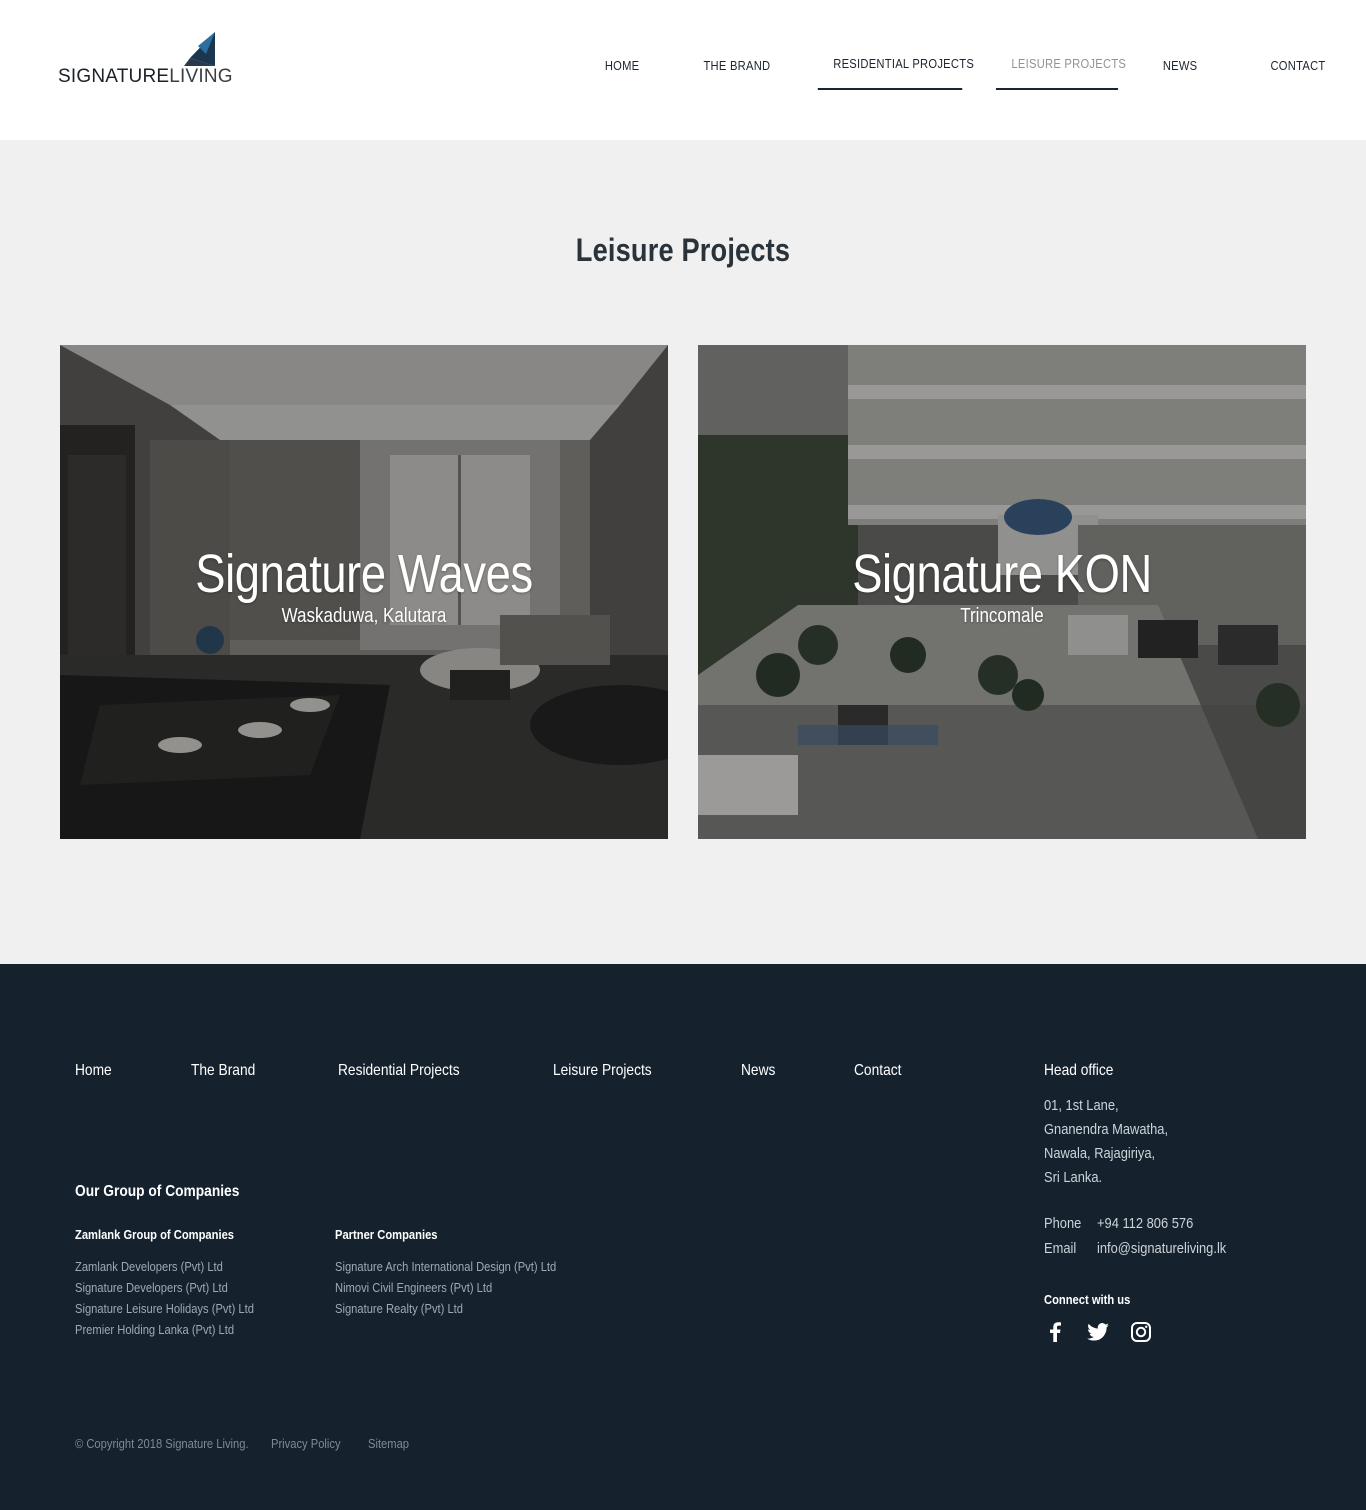  What do you see at coordinates (737, 70) in the screenshot?
I see `nav-the-brand: THE BRAND` at bounding box center [737, 70].